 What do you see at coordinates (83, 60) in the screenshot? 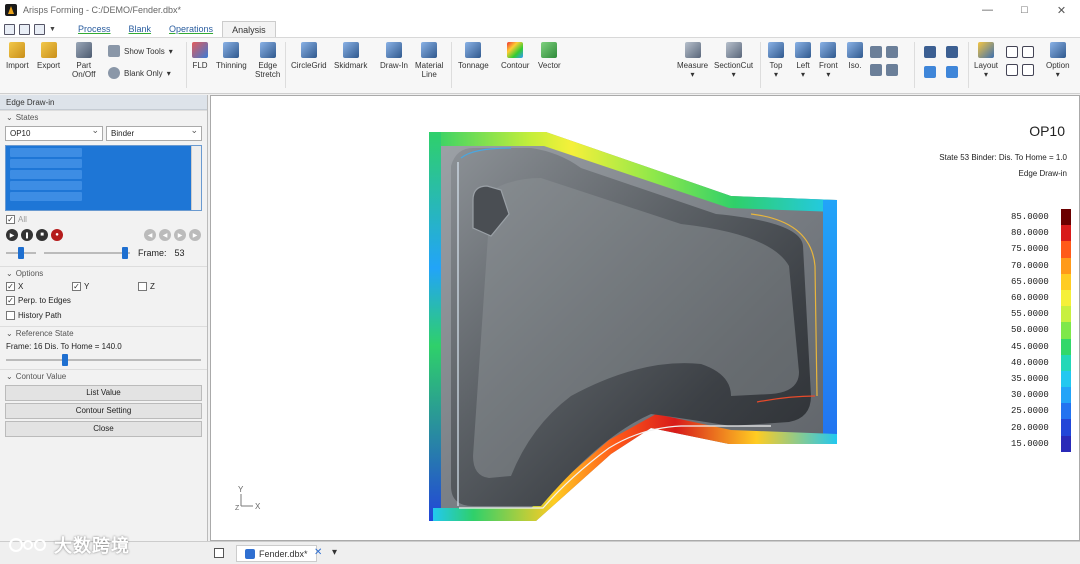
I see `part-onoff-button: Part On/Off` at bounding box center [83, 60].